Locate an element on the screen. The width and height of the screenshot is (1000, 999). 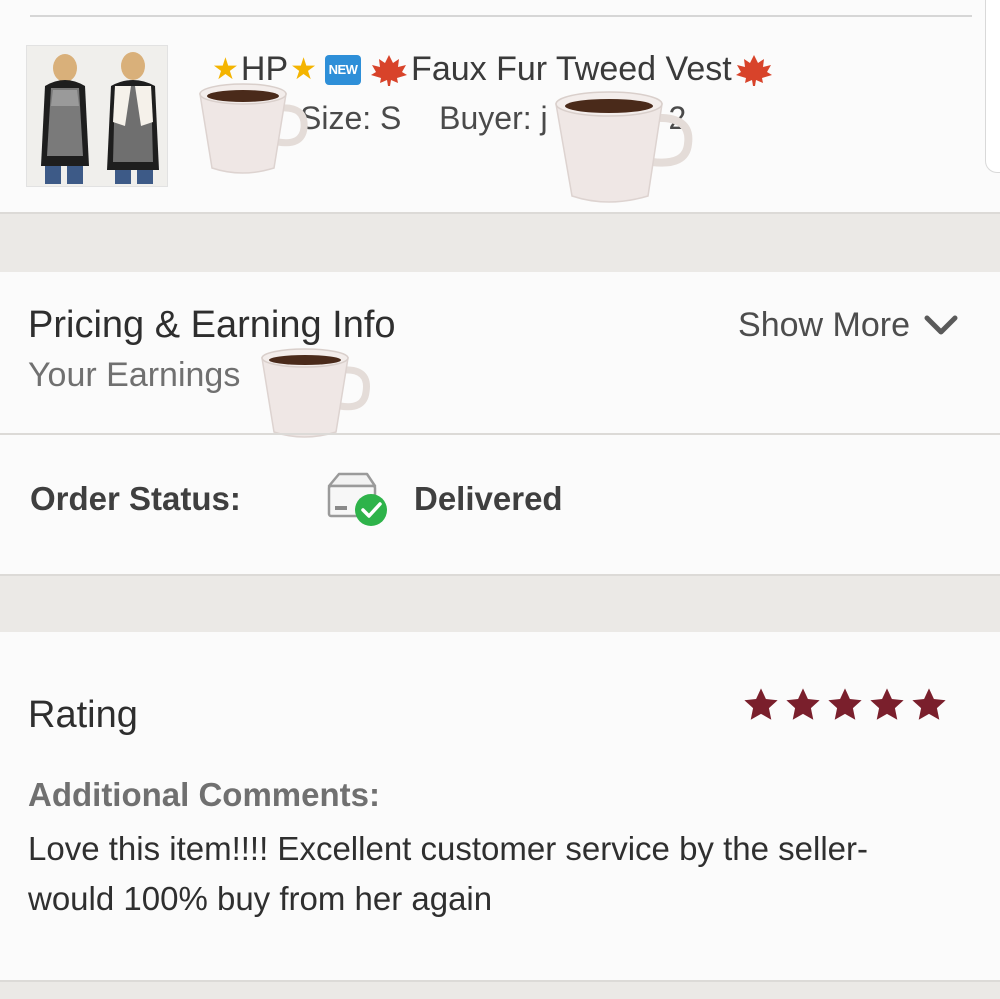
earnings-label: Your Earnings is located at coordinates (134, 375).